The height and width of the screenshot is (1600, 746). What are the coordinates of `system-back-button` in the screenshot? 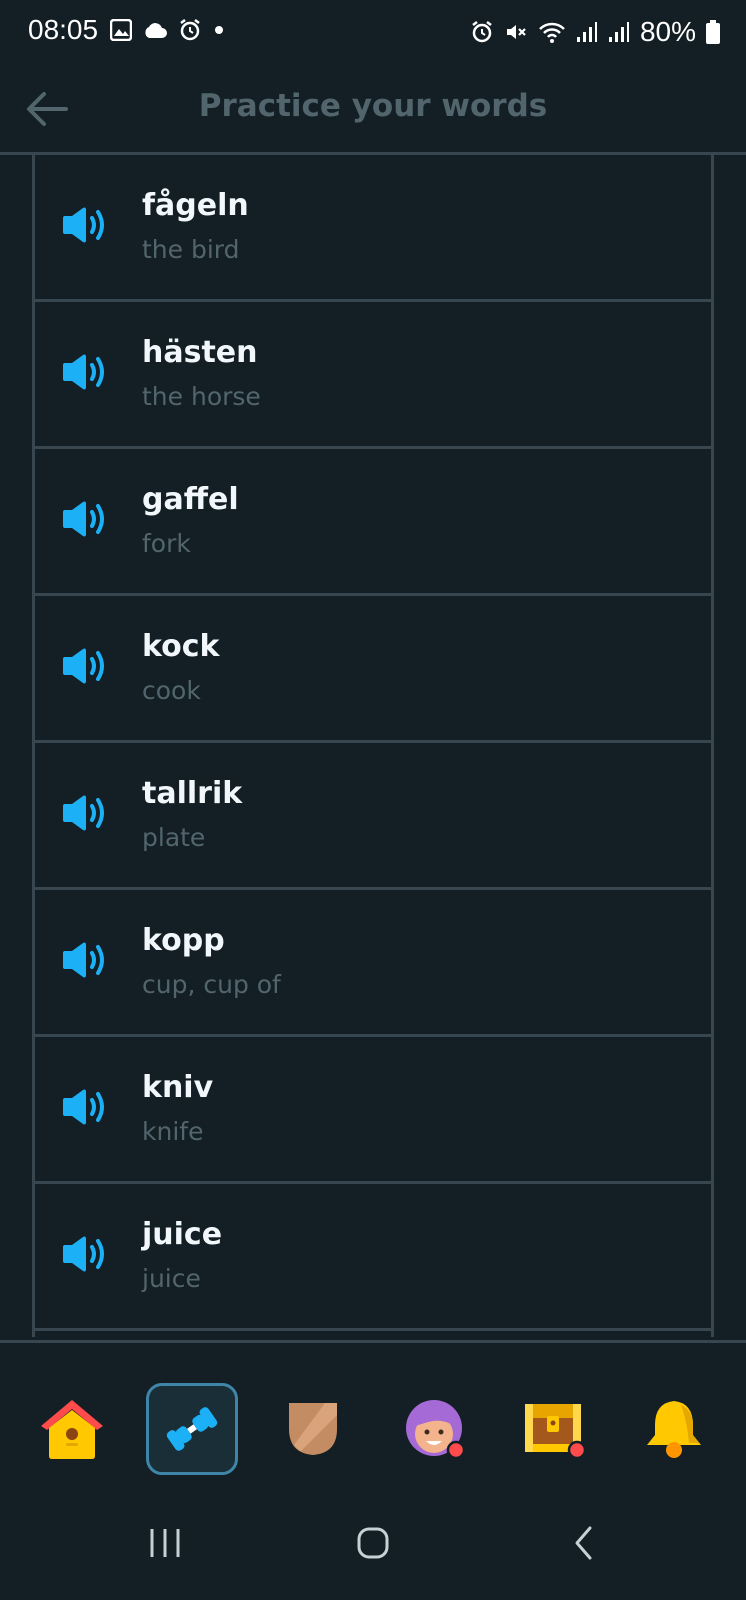 It's located at (584, 1543).